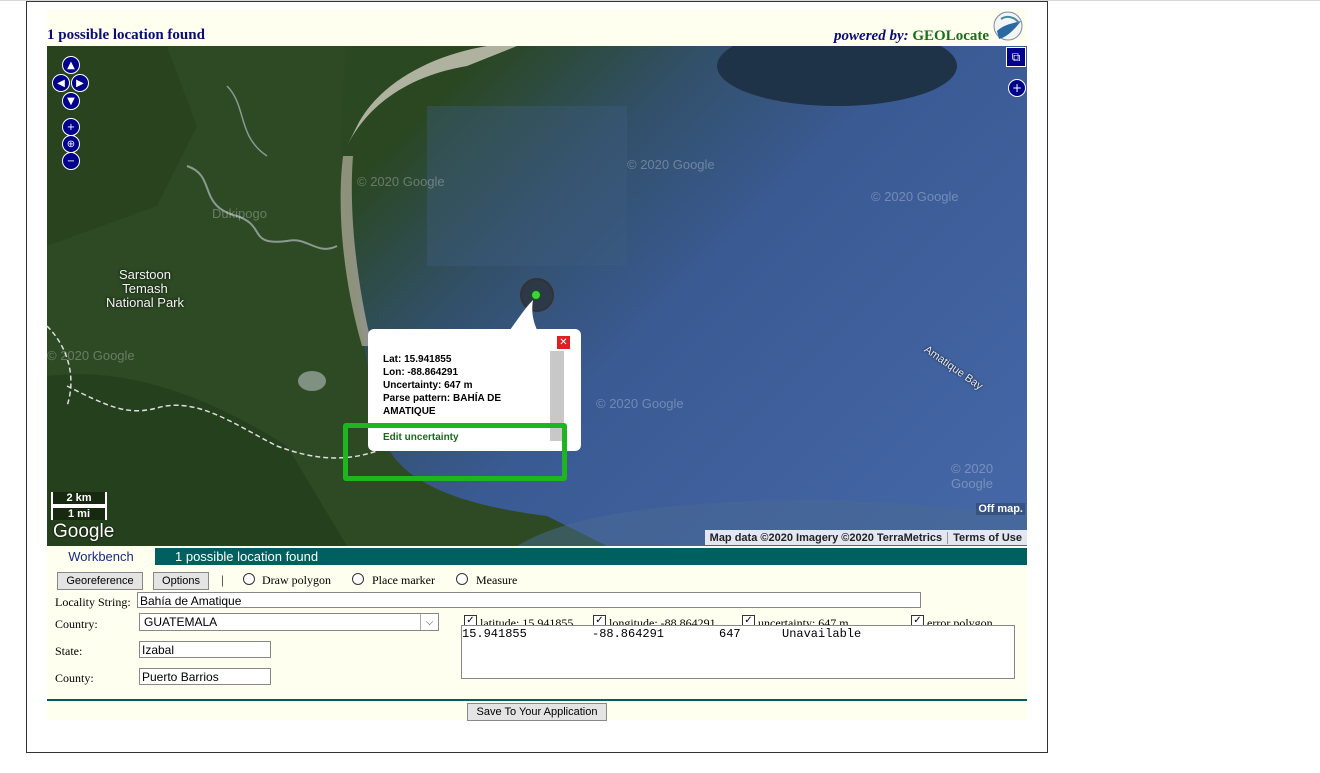  I want to click on close-icon: ✕, so click(563, 342).